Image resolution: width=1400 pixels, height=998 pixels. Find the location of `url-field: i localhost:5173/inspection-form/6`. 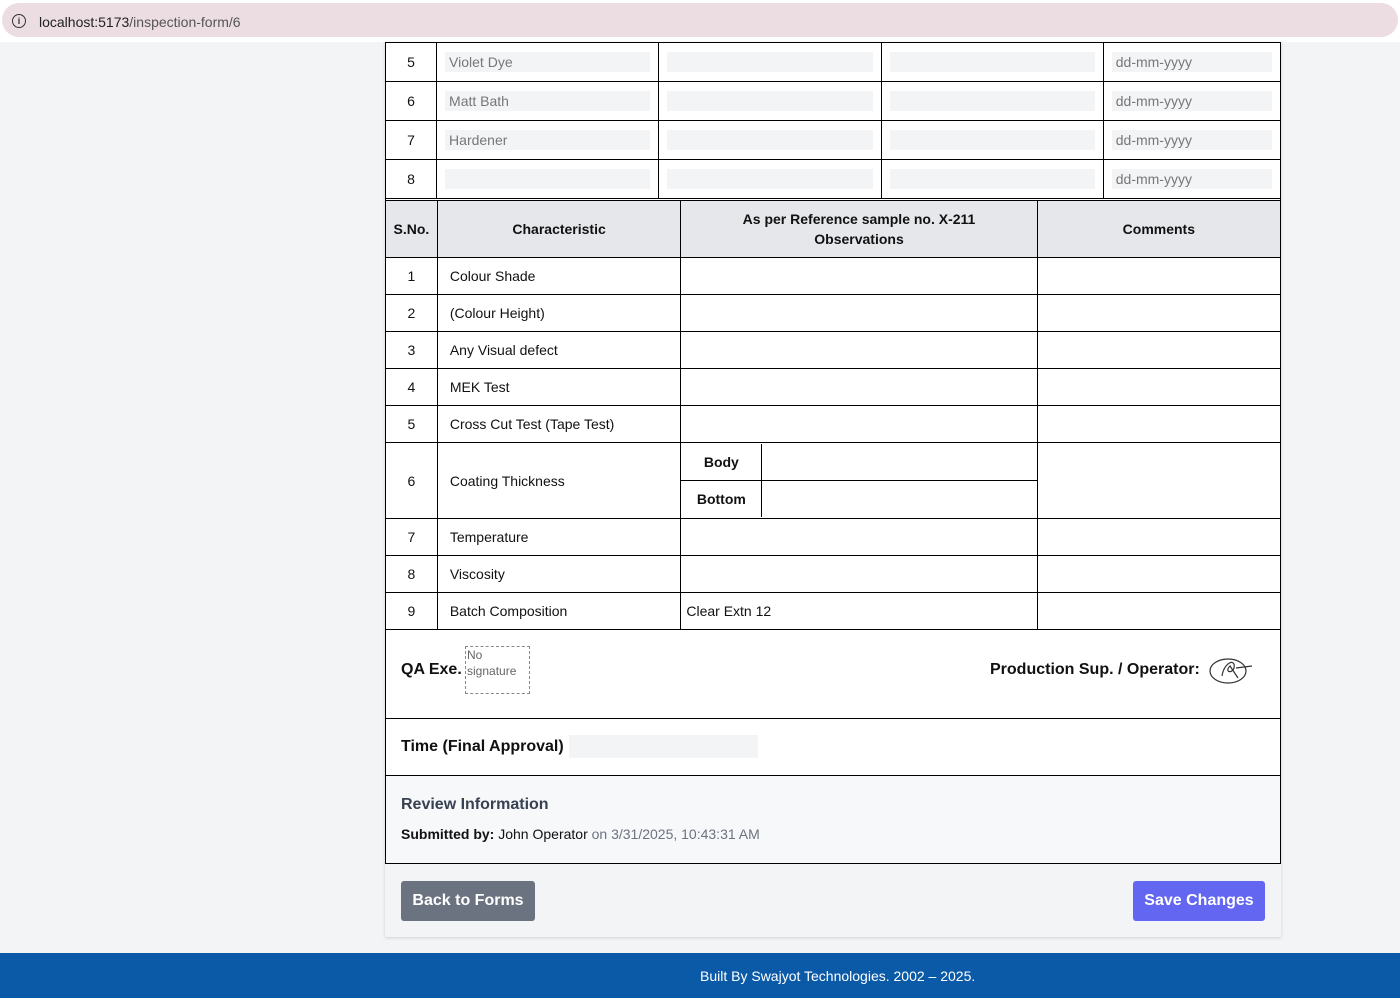

url-field: i localhost:5173/inspection-form/6 is located at coordinates (700, 20).